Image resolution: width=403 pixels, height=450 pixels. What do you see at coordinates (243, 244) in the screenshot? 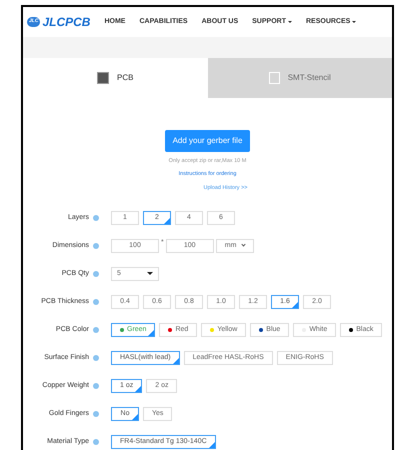
I see `chevron-icon` at bounding box center [243, 244].